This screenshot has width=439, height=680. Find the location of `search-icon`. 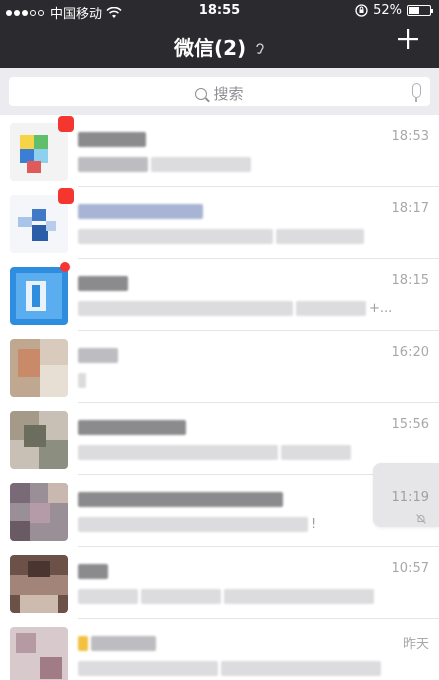

search-icon is located at coordinates (201, 94).